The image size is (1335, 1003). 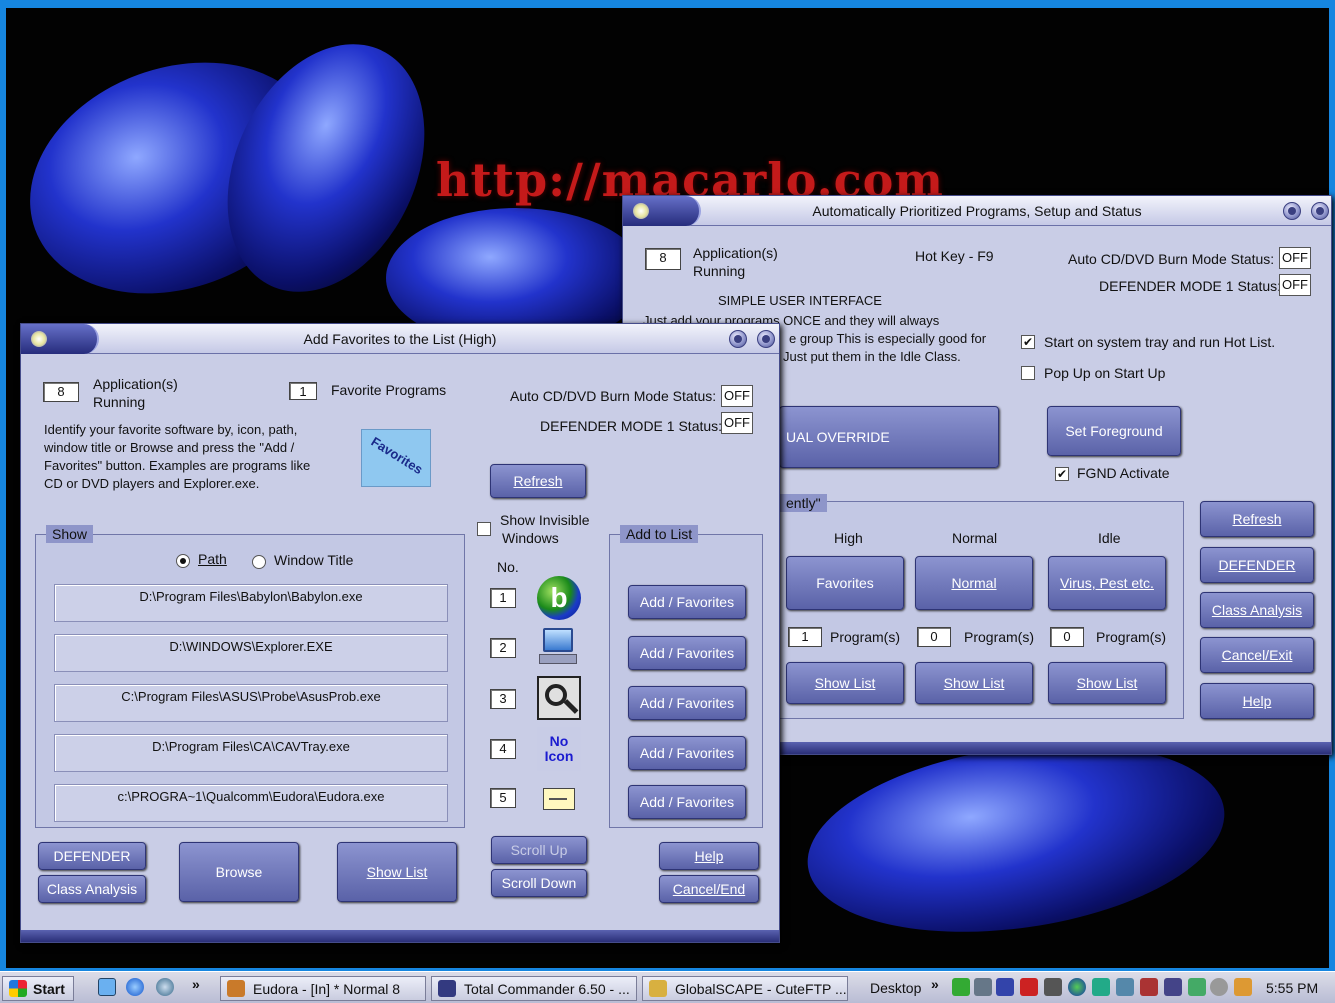 I want to click on eudora-icon, so click(x=236, y=988).